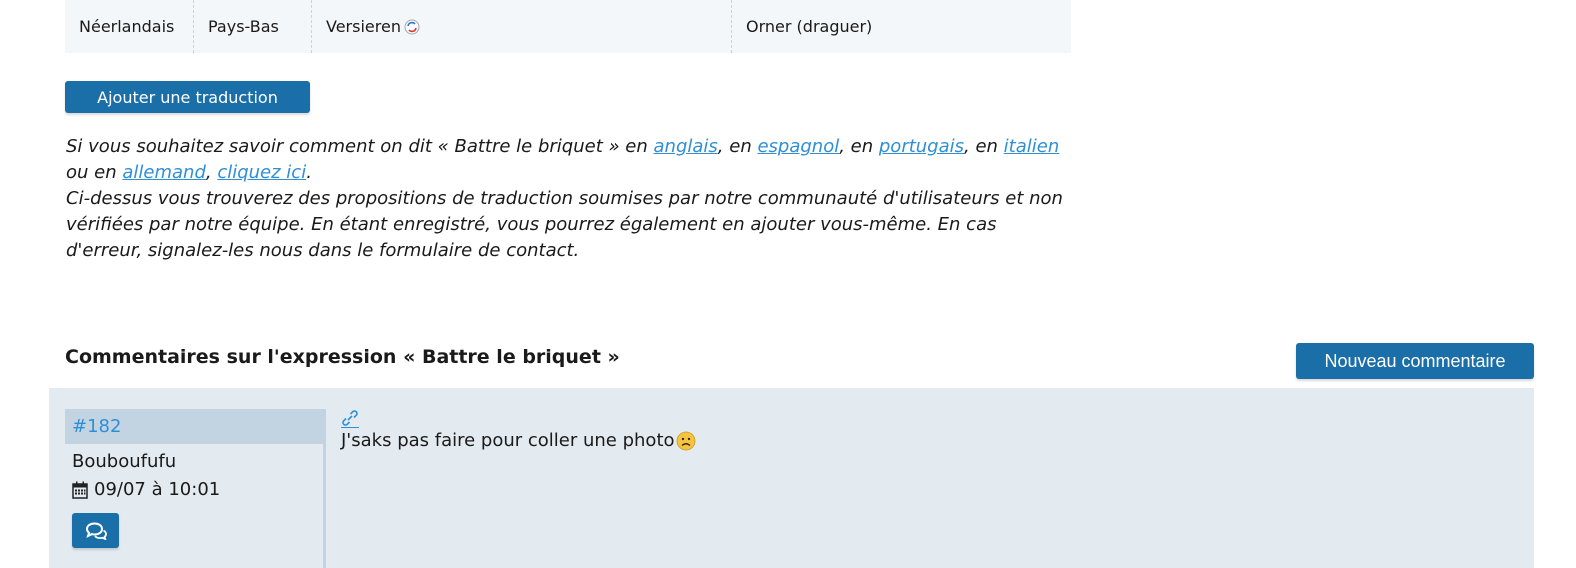 This screenshot has width=1576, height=568. Describe the element at coordinates (1415, 361) in the screenshot. I see `new-comment-button: Nouveau commentaire` at that location.